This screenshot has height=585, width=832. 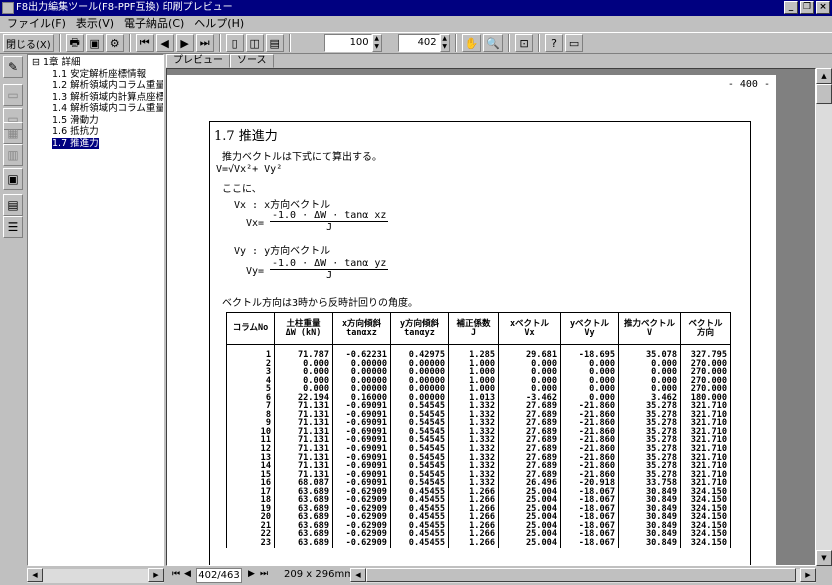 I want to click on preview-scroll-right: ▶, so click(x=808, y=575).